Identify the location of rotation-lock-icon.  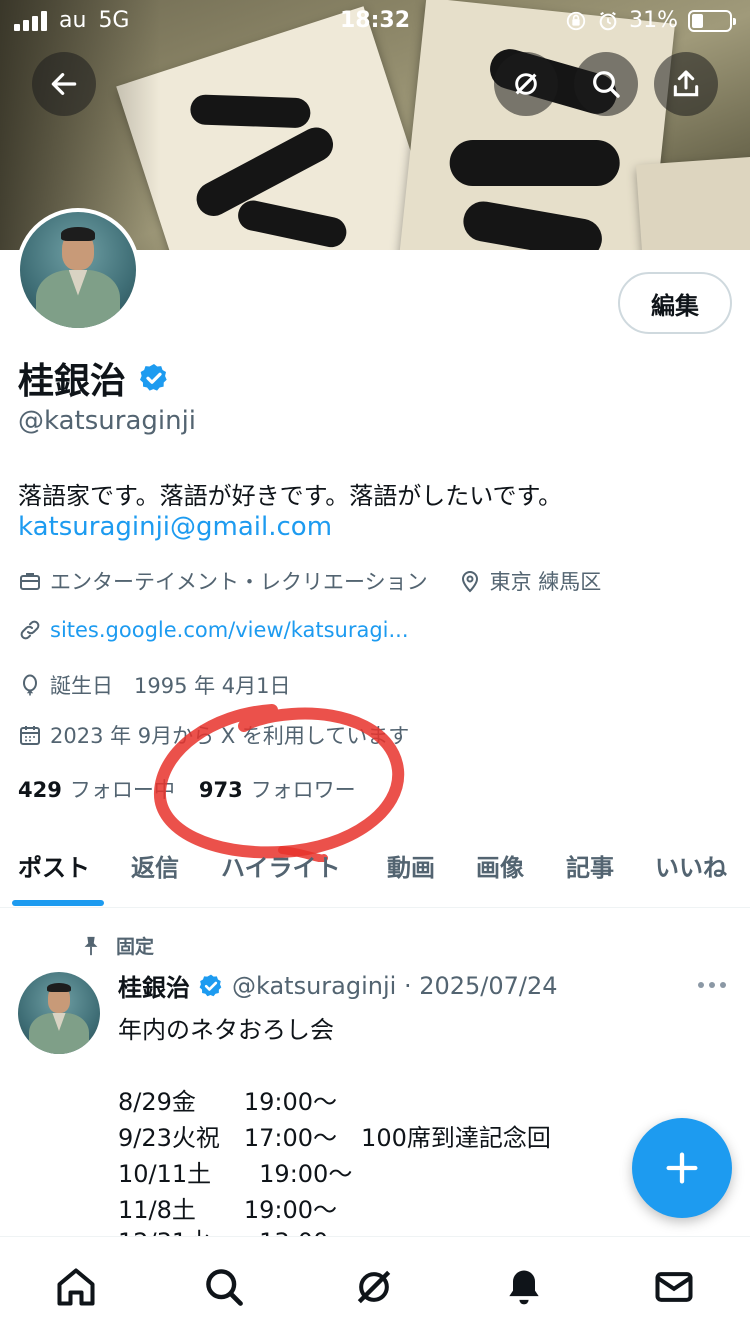
(576, 20).